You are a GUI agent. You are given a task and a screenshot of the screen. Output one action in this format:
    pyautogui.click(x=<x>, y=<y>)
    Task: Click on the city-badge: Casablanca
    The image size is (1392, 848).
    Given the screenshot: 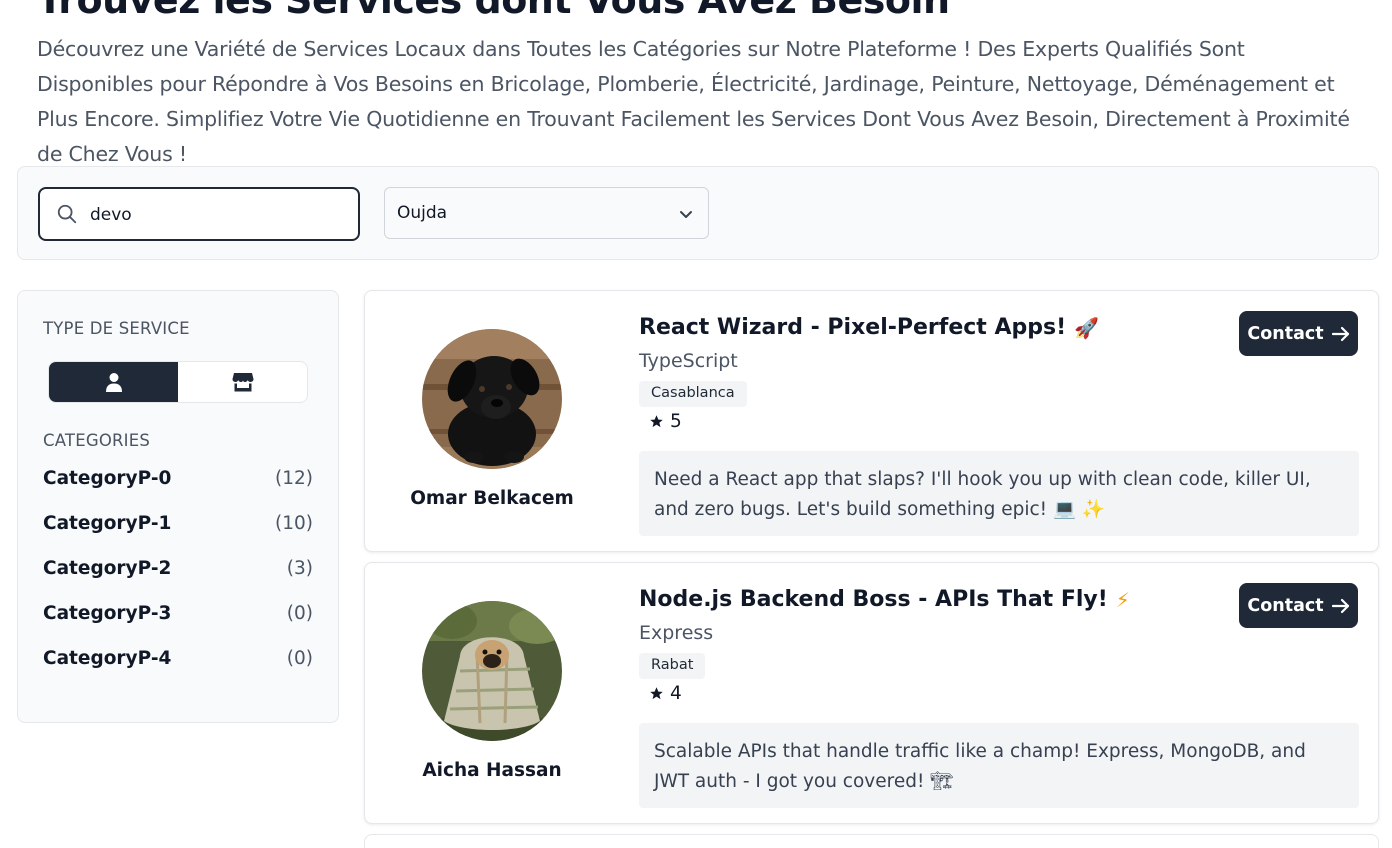 What is the action you would take?
    pyautogui.click(x=693, y=394)
    